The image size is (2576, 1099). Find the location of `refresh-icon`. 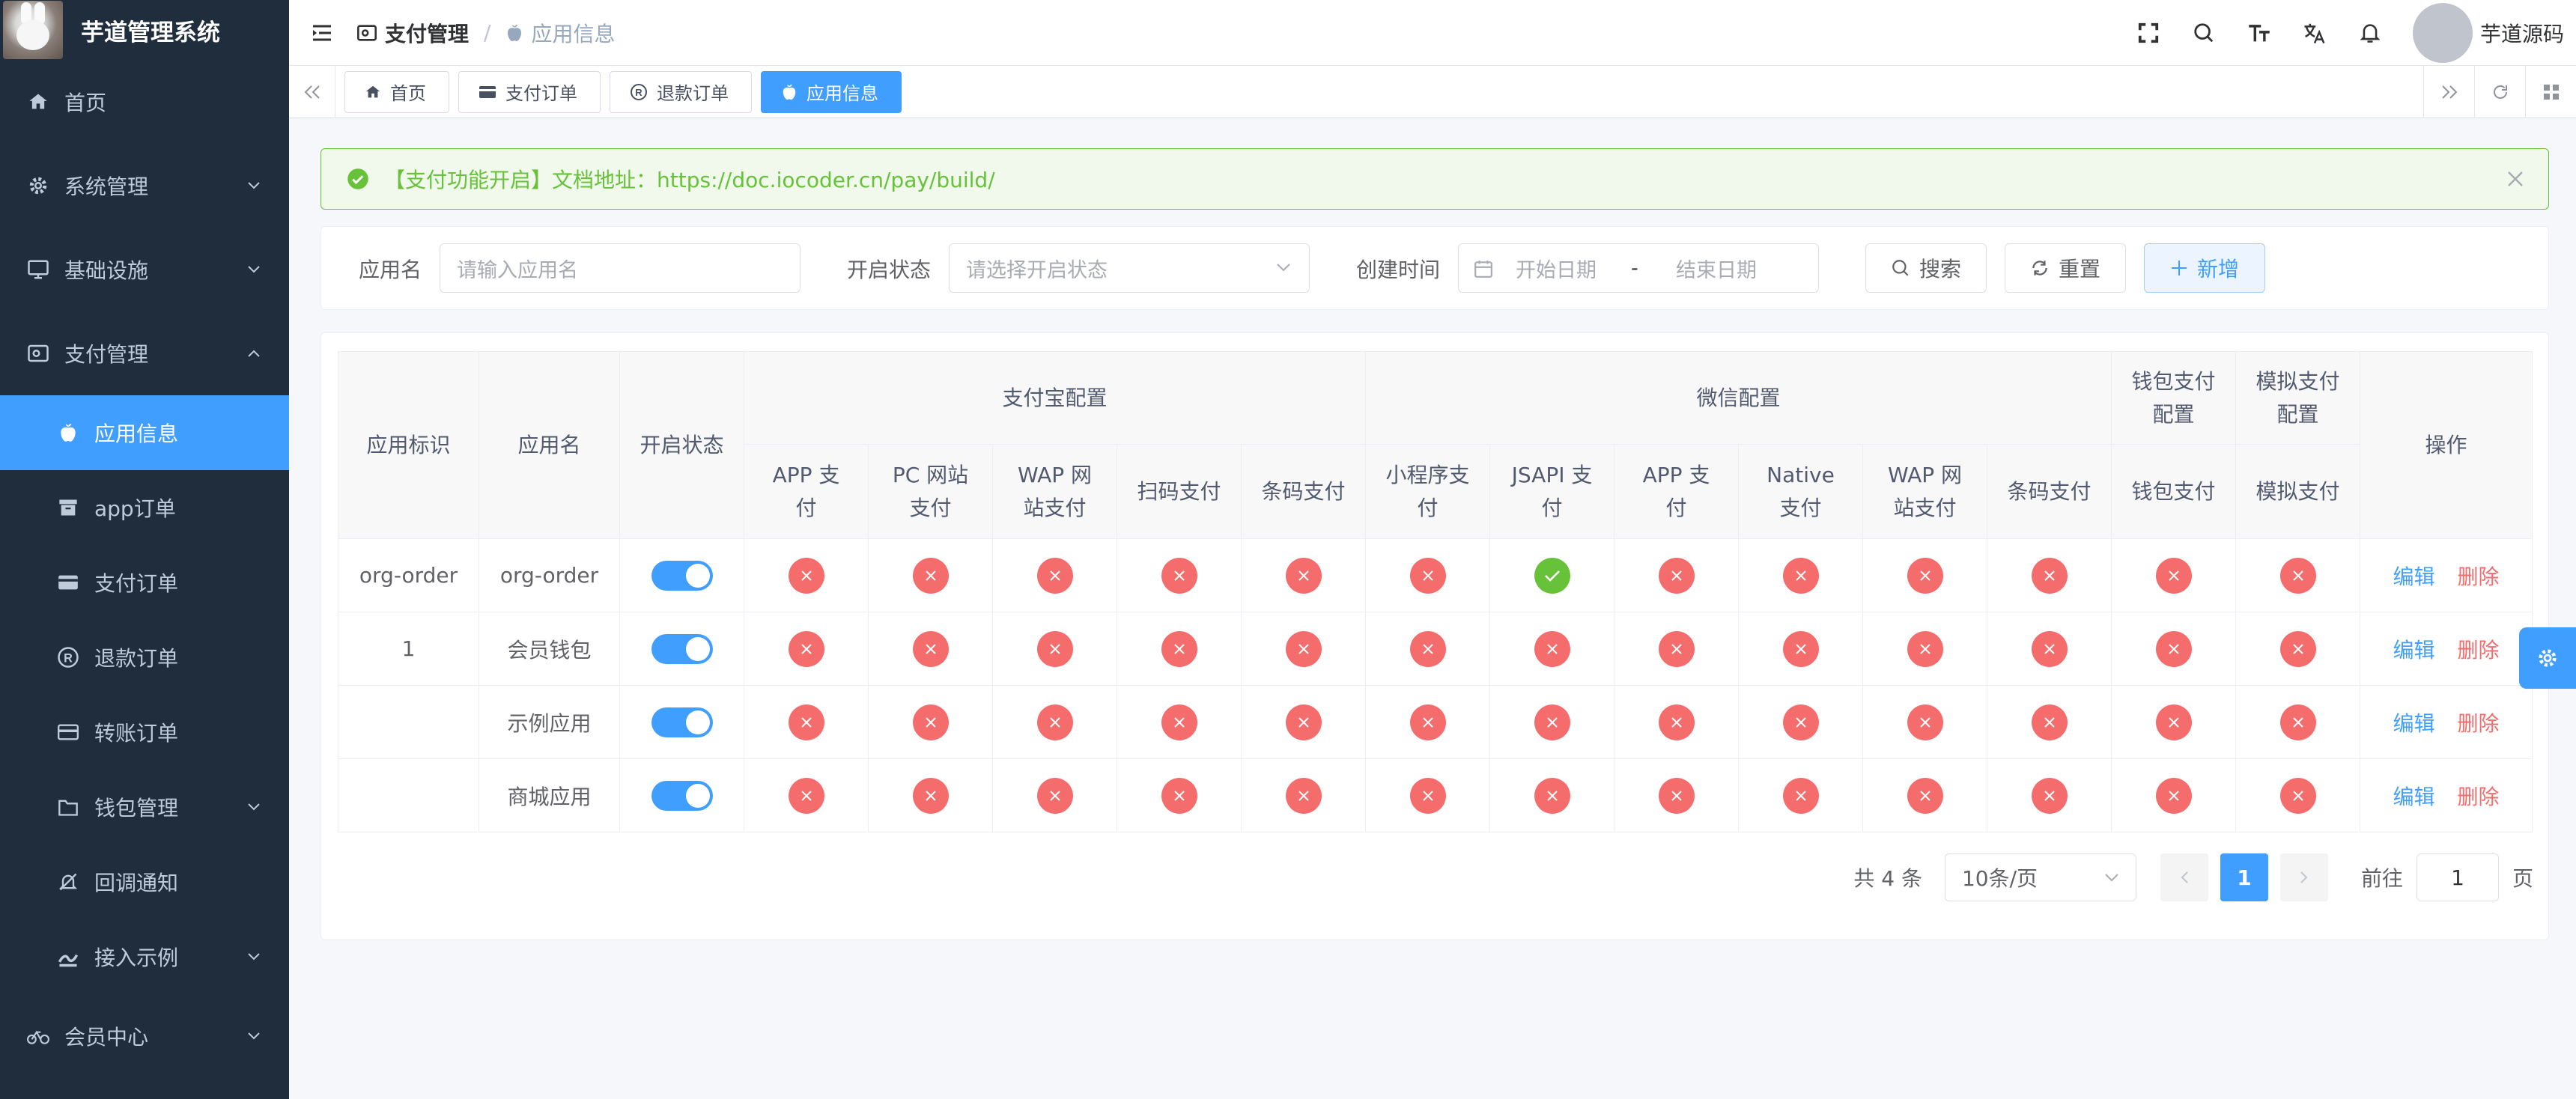

refresh-icon is located at coordinates (2499, 92).